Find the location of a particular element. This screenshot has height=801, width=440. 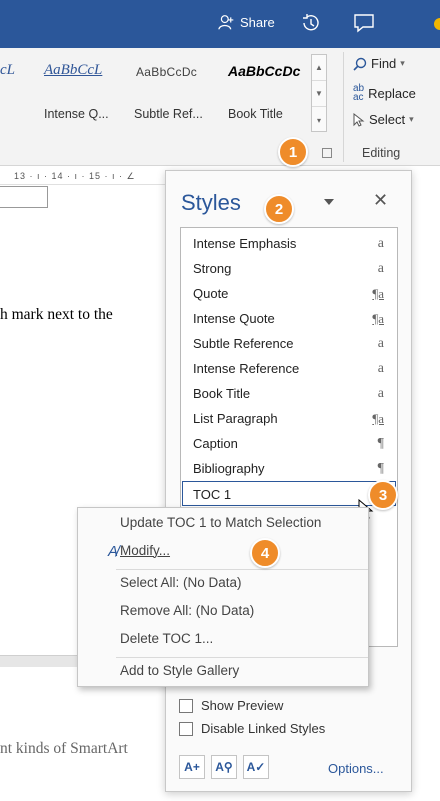

menu-item-remove-all: Remove All: (No Data) is located at coordinates (187, 610).